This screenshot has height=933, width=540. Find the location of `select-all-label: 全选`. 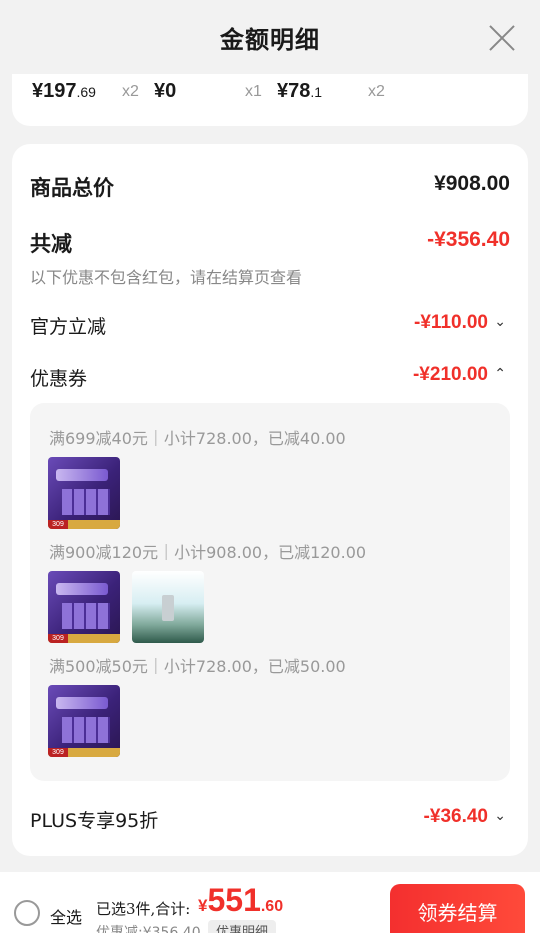

select-all-label: 全选 is located at coordinates (66, 916).